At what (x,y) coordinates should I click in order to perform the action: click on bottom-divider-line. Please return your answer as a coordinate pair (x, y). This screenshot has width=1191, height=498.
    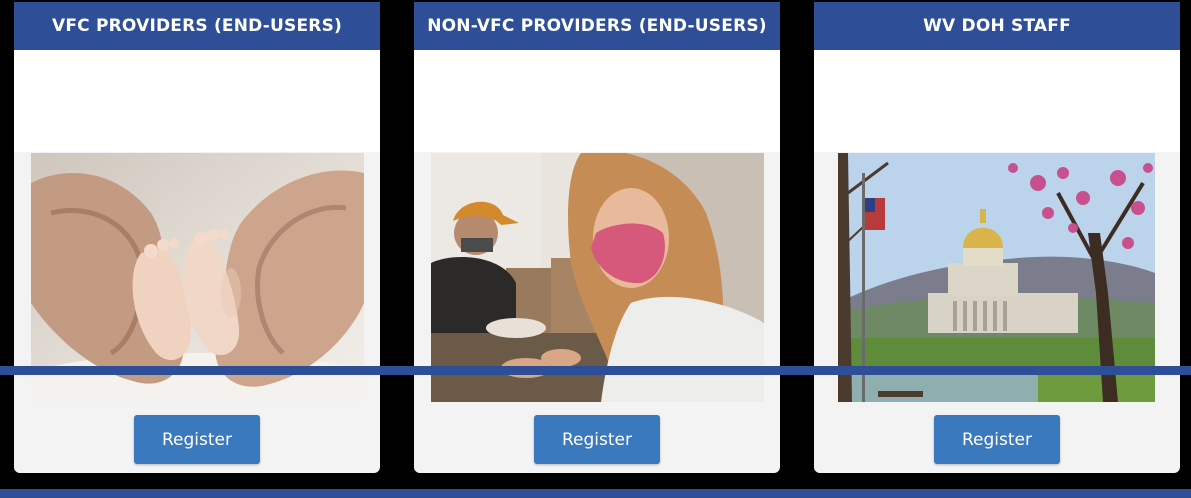
    Looking at the image, I should click on (595, 493).